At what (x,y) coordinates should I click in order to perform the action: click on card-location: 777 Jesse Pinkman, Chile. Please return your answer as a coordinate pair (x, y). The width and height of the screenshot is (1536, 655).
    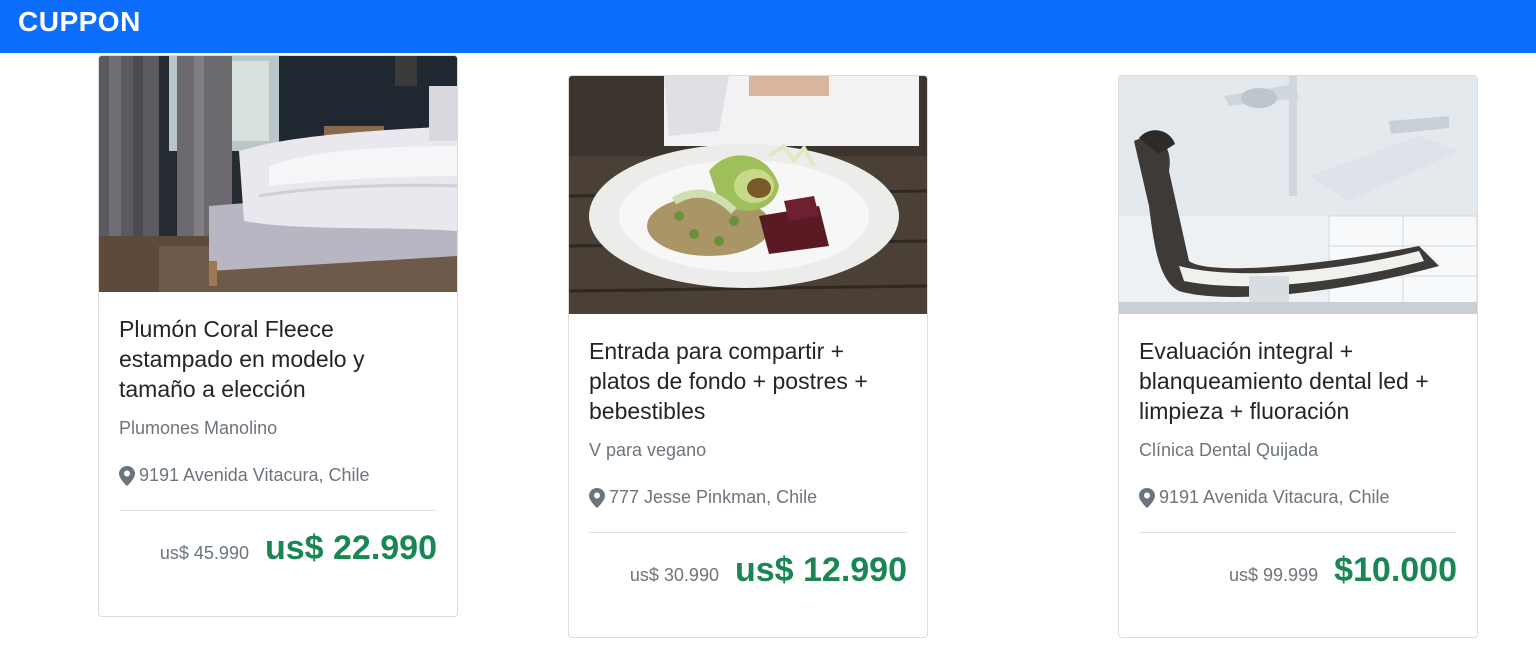
    Looking at the image, I should click on (748, 497).